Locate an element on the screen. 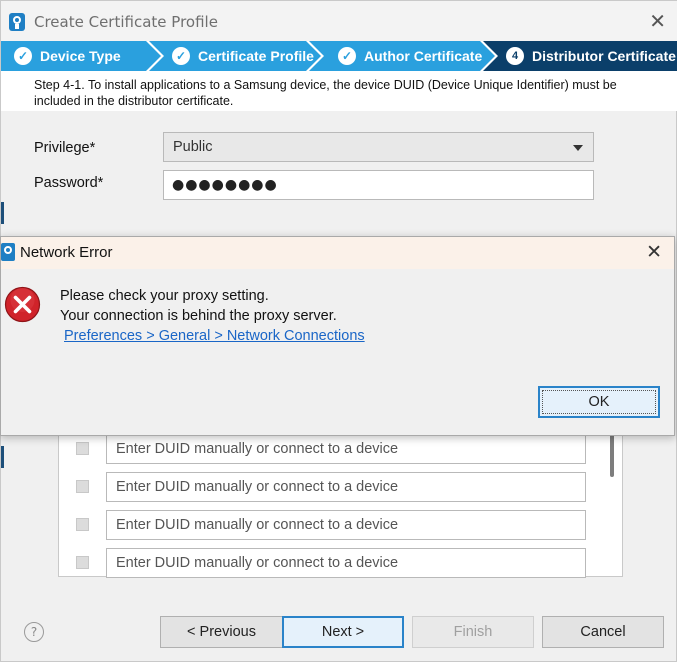  step-distributor-certificate: 4 Distributor Certificate is located at coordinates (591, 56).